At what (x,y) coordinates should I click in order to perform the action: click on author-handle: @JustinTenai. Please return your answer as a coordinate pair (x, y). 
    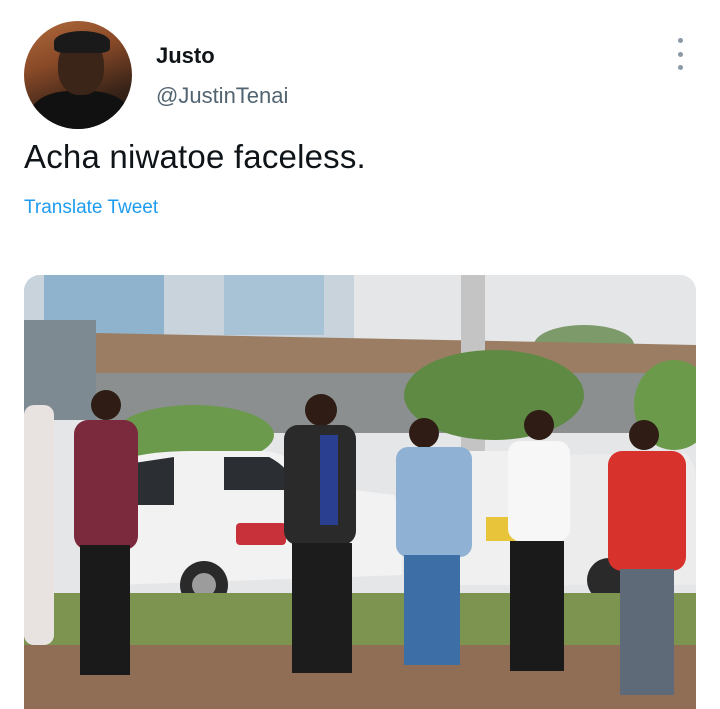
    Looking at the image, I should click on (222, 96).